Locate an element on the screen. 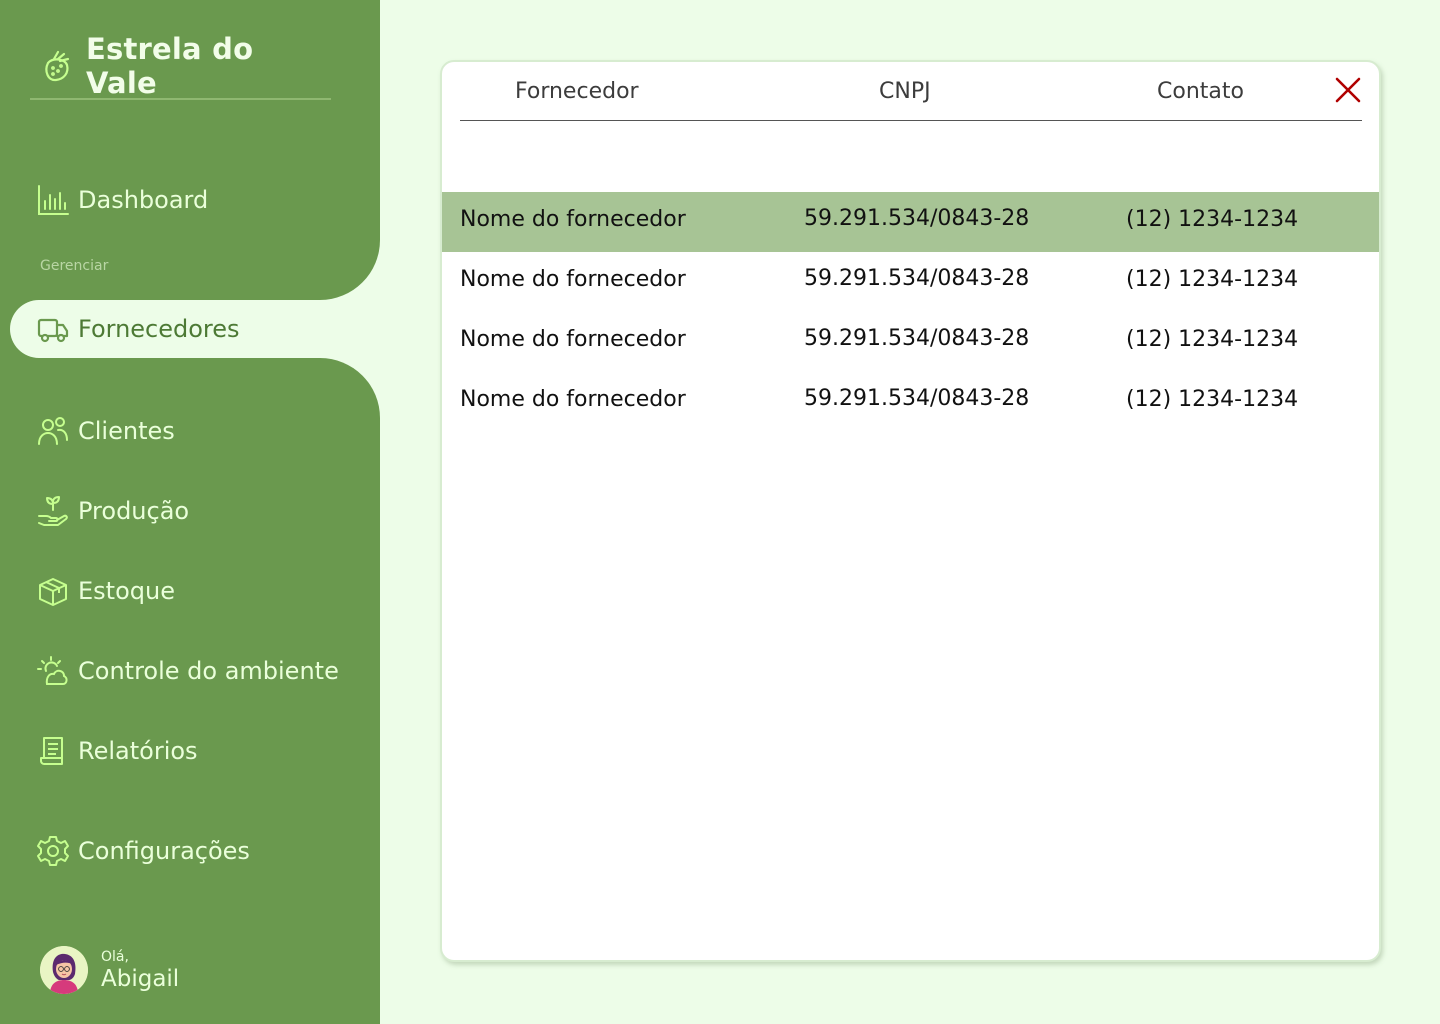  brand: Estrela do Vale is located at coordinates (180, 66).